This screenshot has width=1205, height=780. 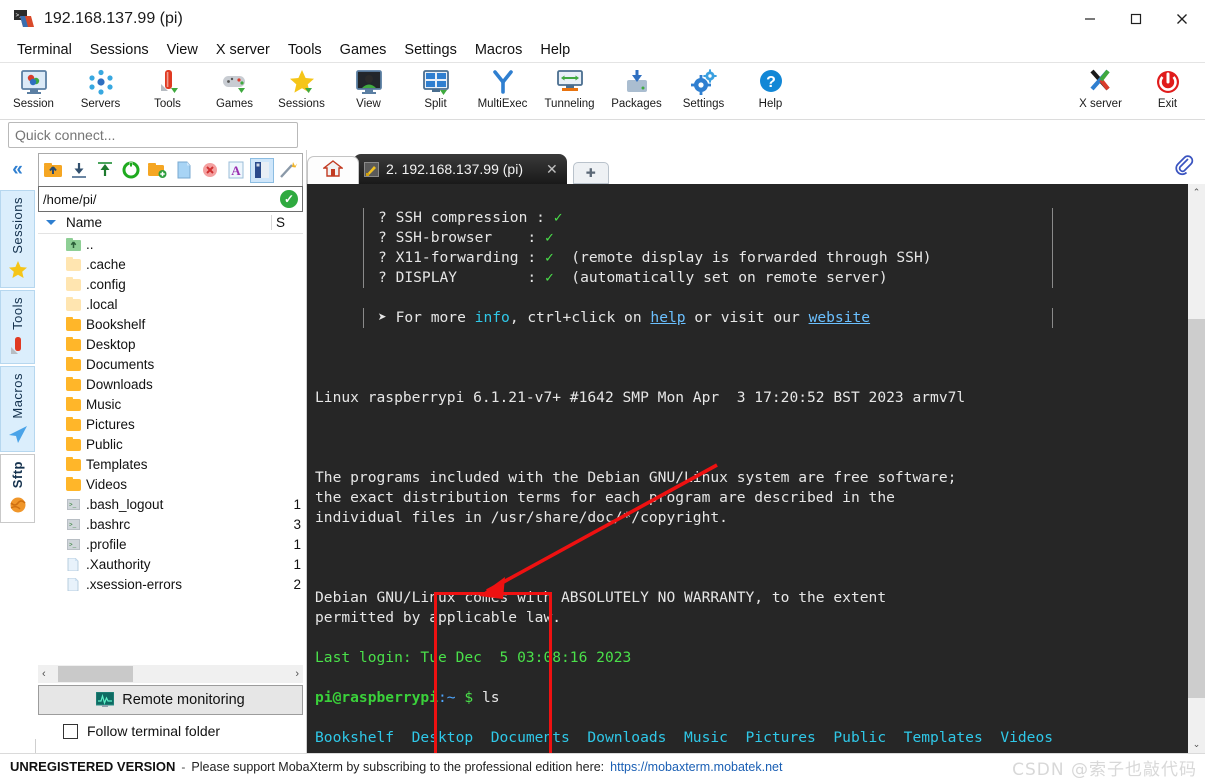 I want to click on quick-connect-input, so click(x=153, y=135).